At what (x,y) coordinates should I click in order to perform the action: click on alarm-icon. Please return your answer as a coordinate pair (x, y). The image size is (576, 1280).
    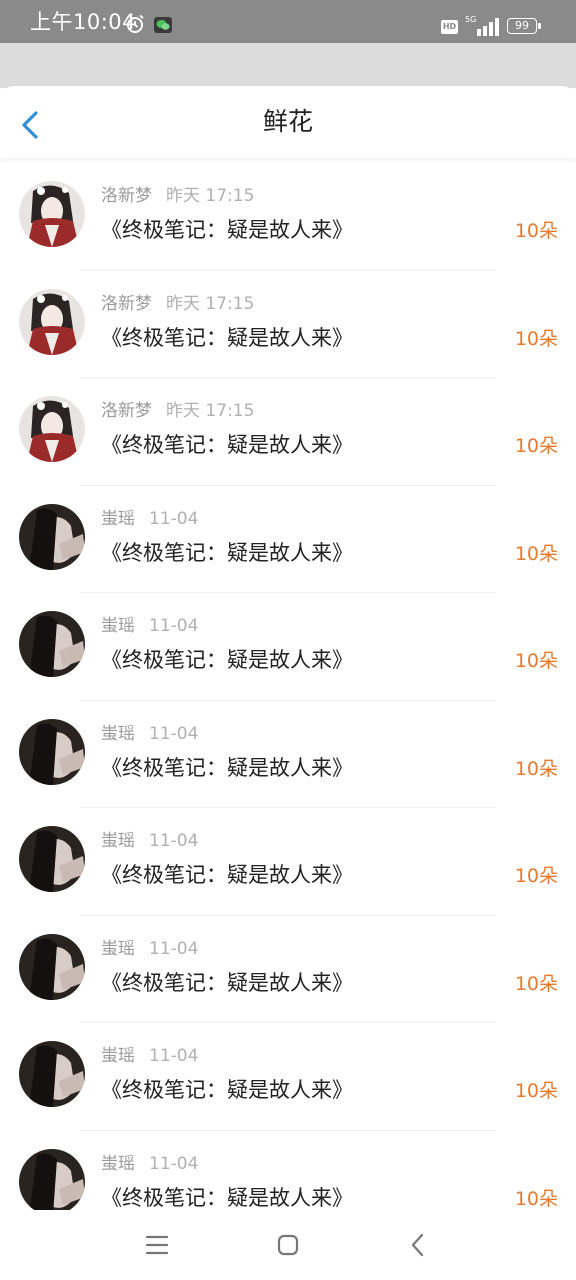
    Looking at the image, I should click on (135, 23).